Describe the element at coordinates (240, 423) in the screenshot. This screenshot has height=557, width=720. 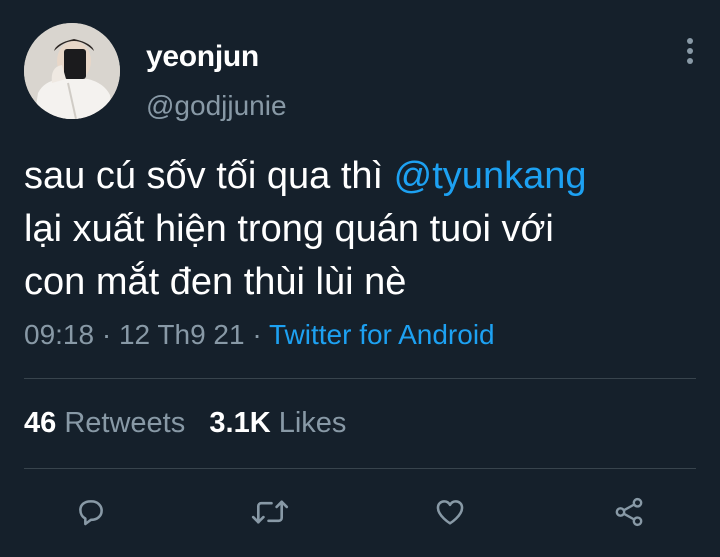
I see `likes-count: 3.1K` at that location.